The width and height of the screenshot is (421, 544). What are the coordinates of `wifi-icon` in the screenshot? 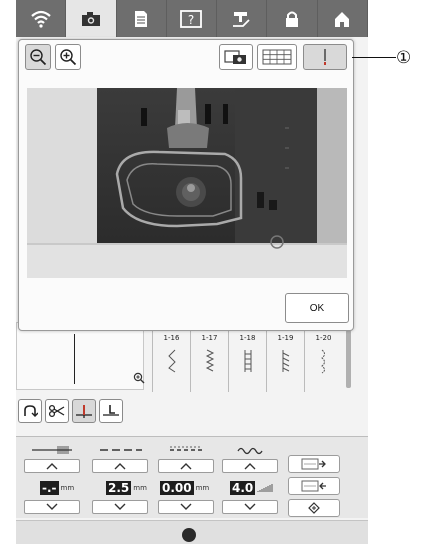 It's located at (40, 19).